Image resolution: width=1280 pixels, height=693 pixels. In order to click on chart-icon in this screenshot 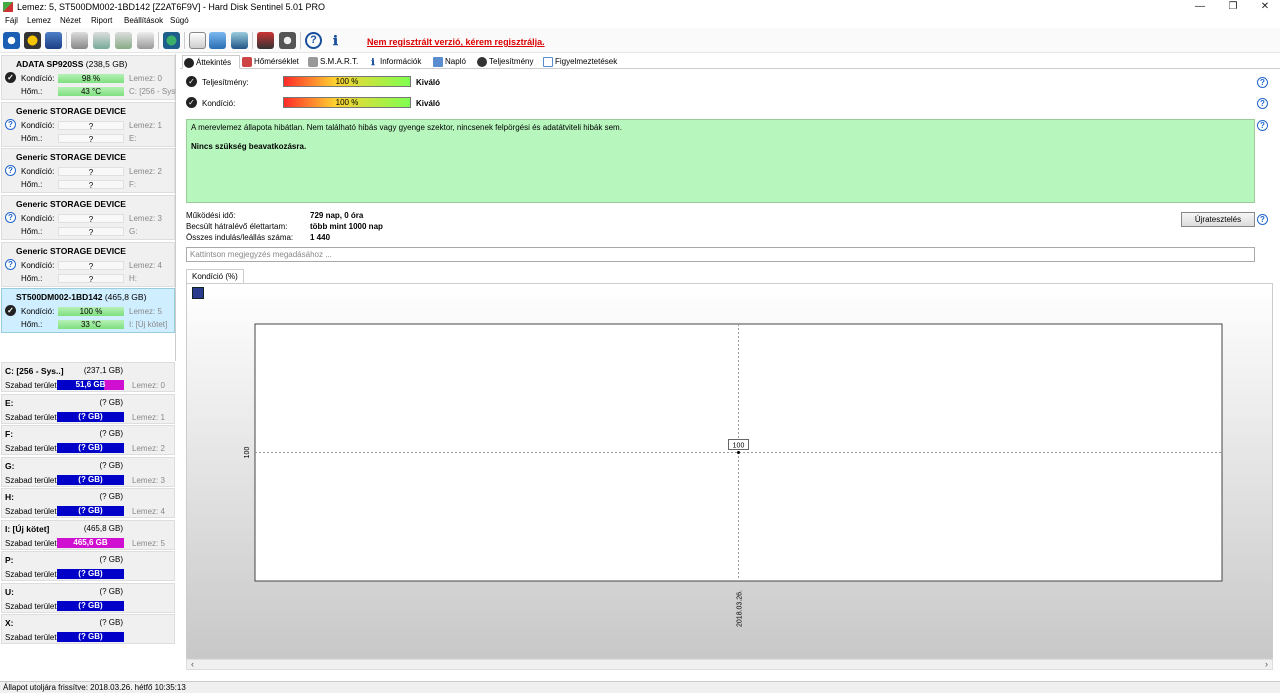, I will do `click(265, 40)`.